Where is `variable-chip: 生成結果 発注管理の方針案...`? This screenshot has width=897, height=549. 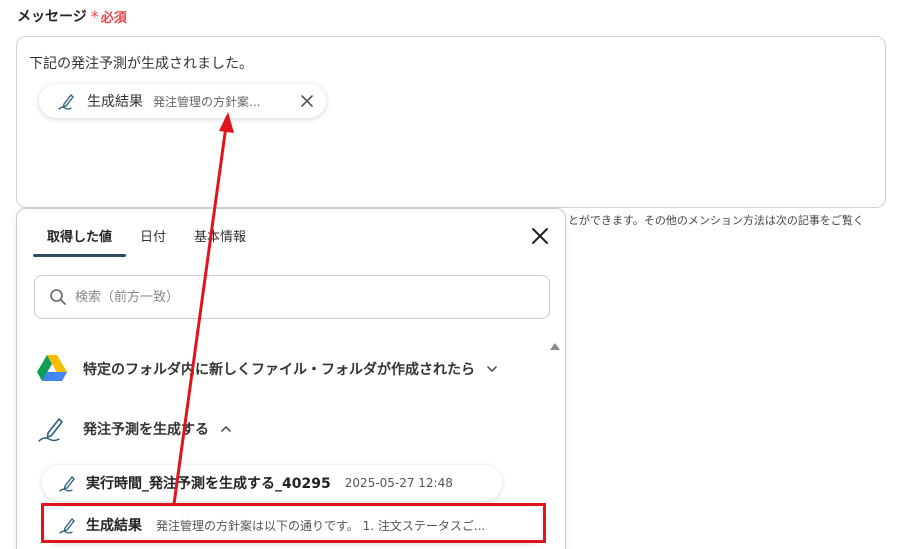
variable-chip: 生成結果 発注管理の方針案... is located at coordinates (182, 101).